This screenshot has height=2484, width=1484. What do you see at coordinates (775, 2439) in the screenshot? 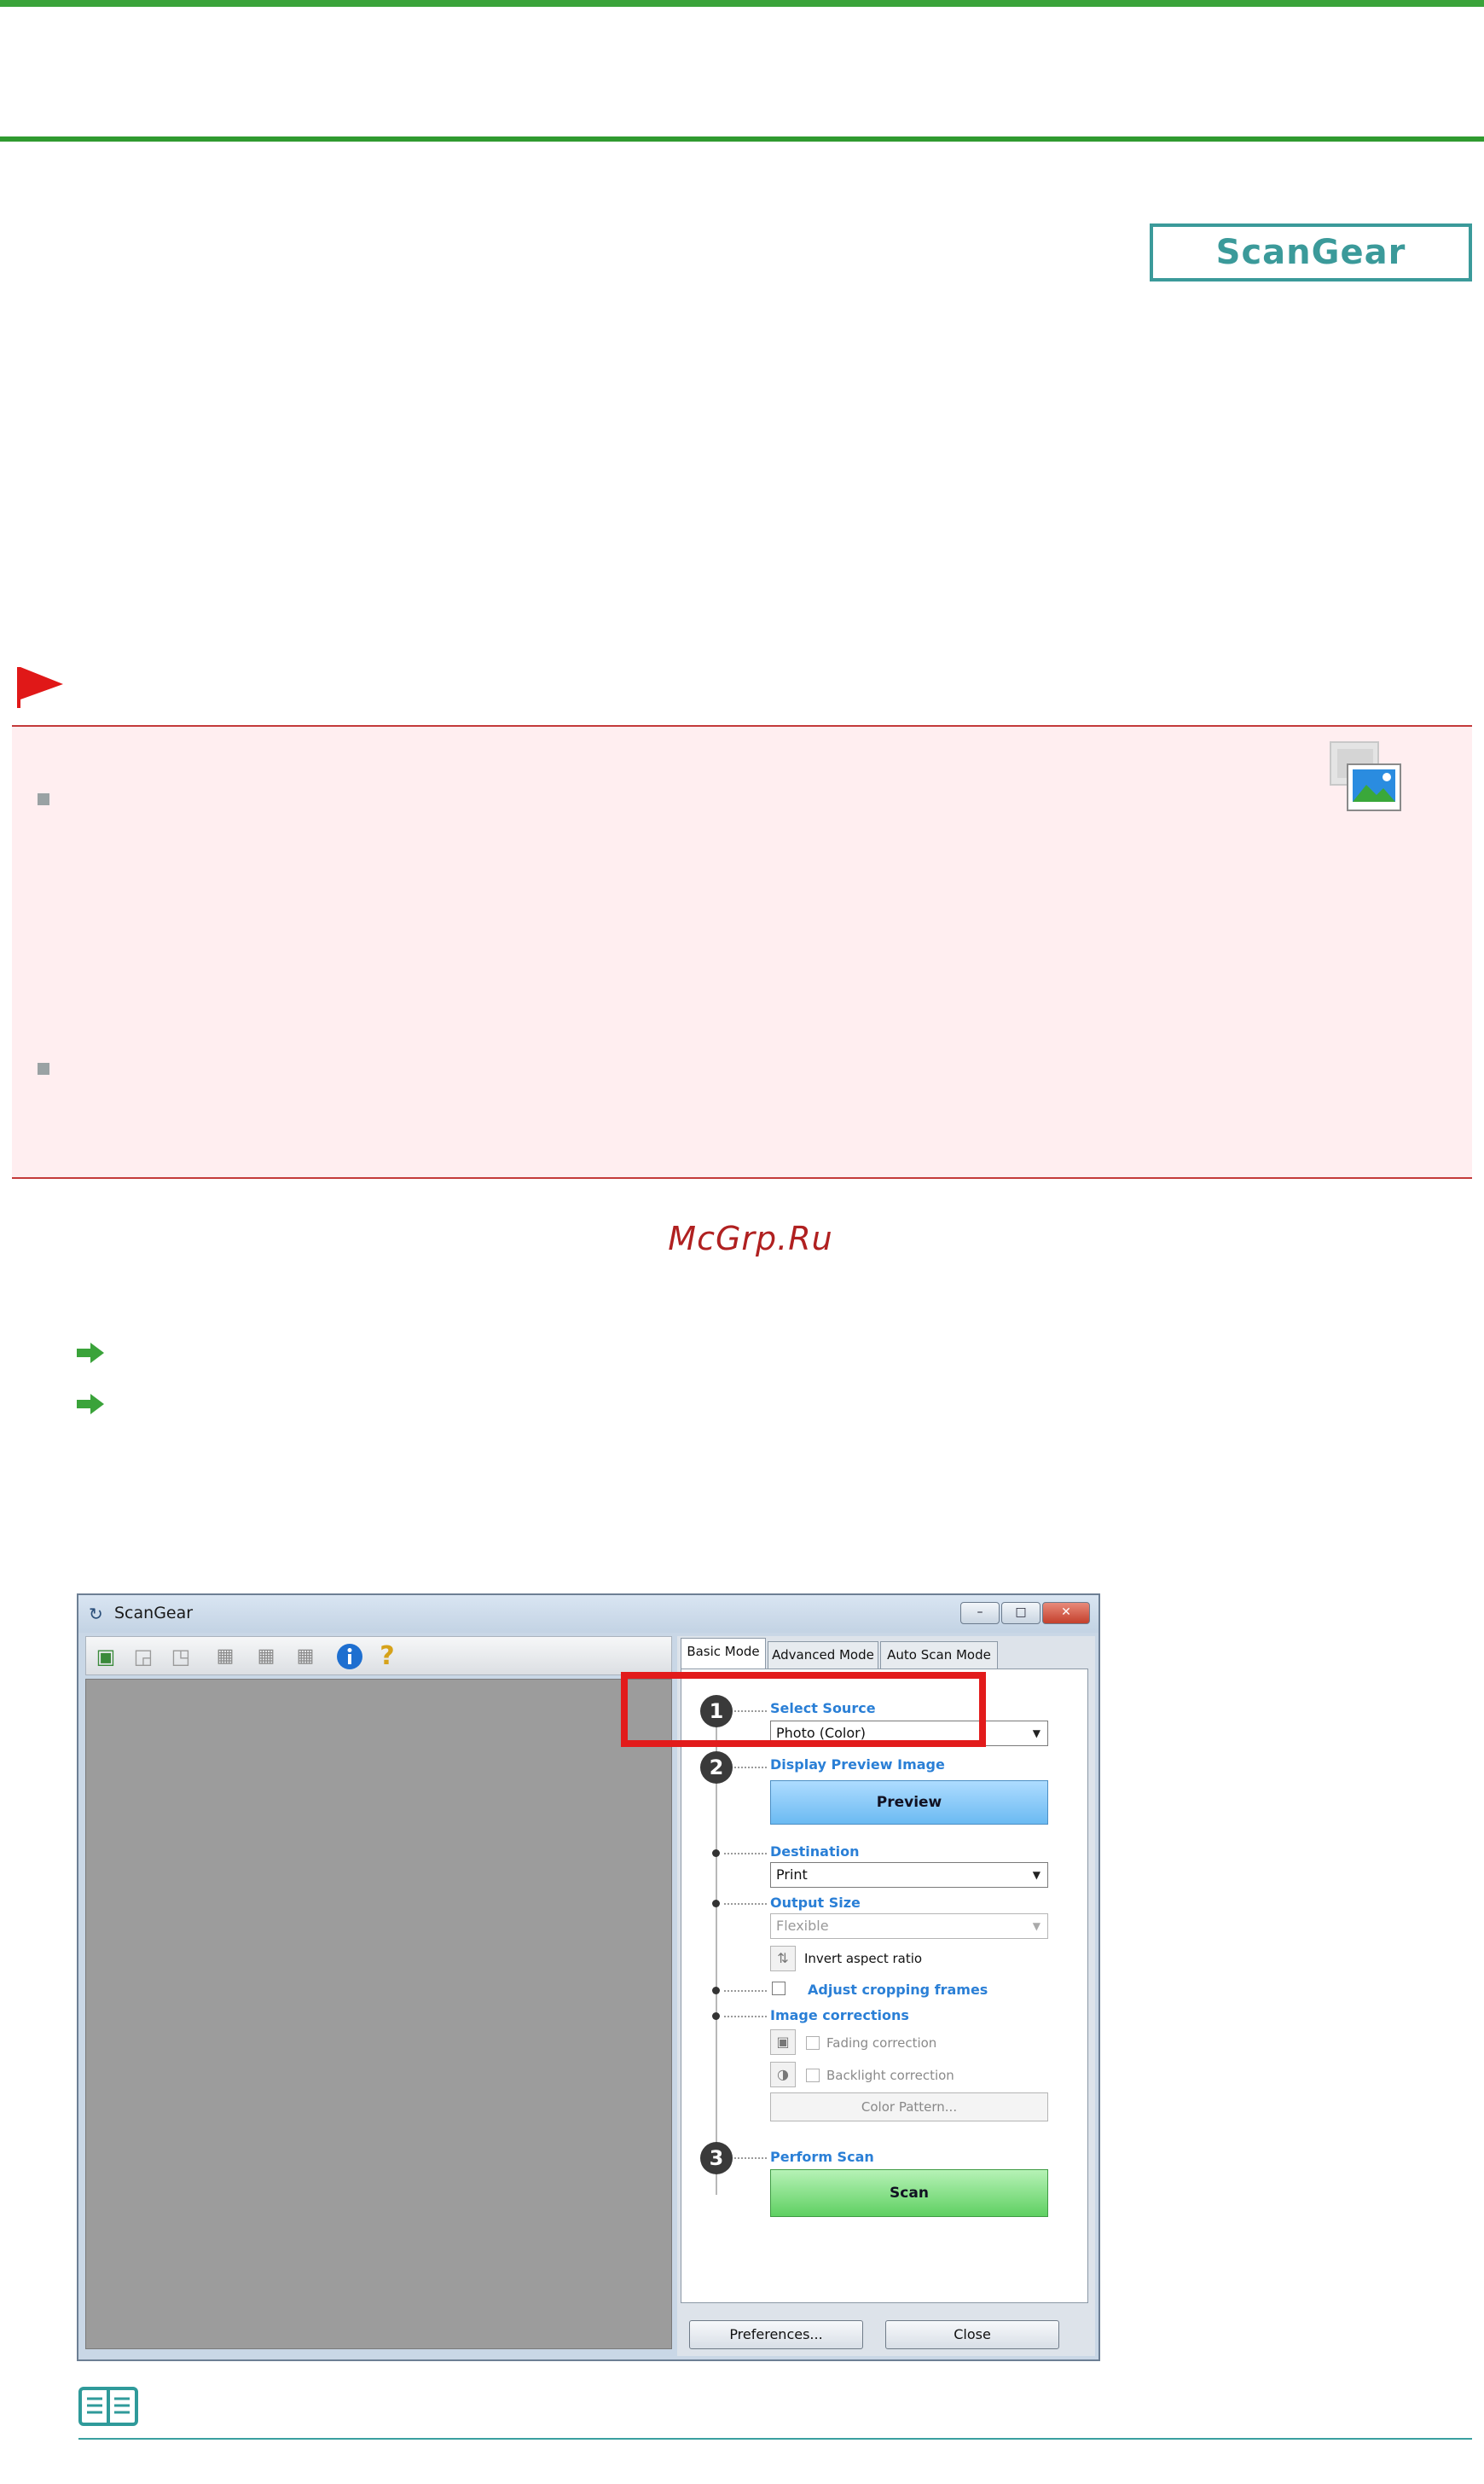
I see `note-rule` at bounding box center [775, 2439].